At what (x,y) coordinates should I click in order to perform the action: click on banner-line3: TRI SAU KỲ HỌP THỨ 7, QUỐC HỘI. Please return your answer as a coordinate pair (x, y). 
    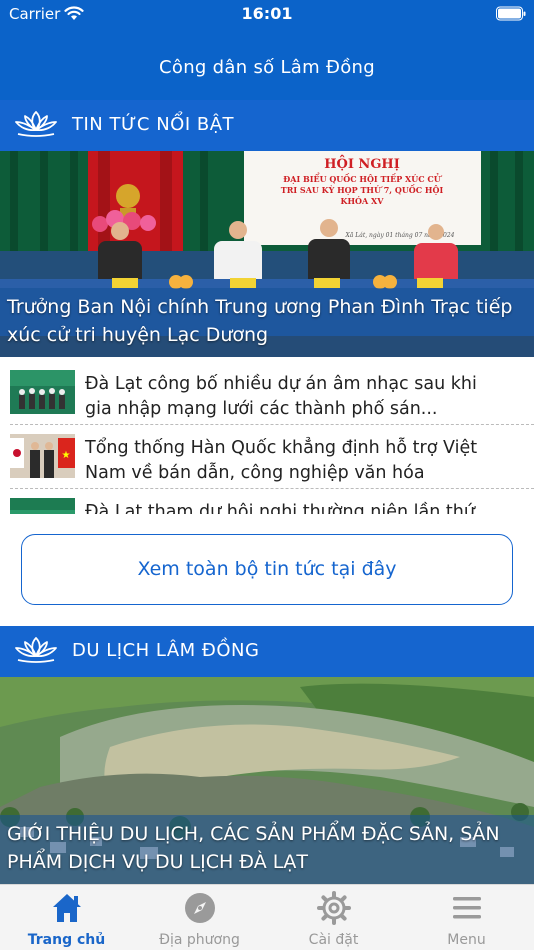
    Looking at the image, I should click on (362, 190).